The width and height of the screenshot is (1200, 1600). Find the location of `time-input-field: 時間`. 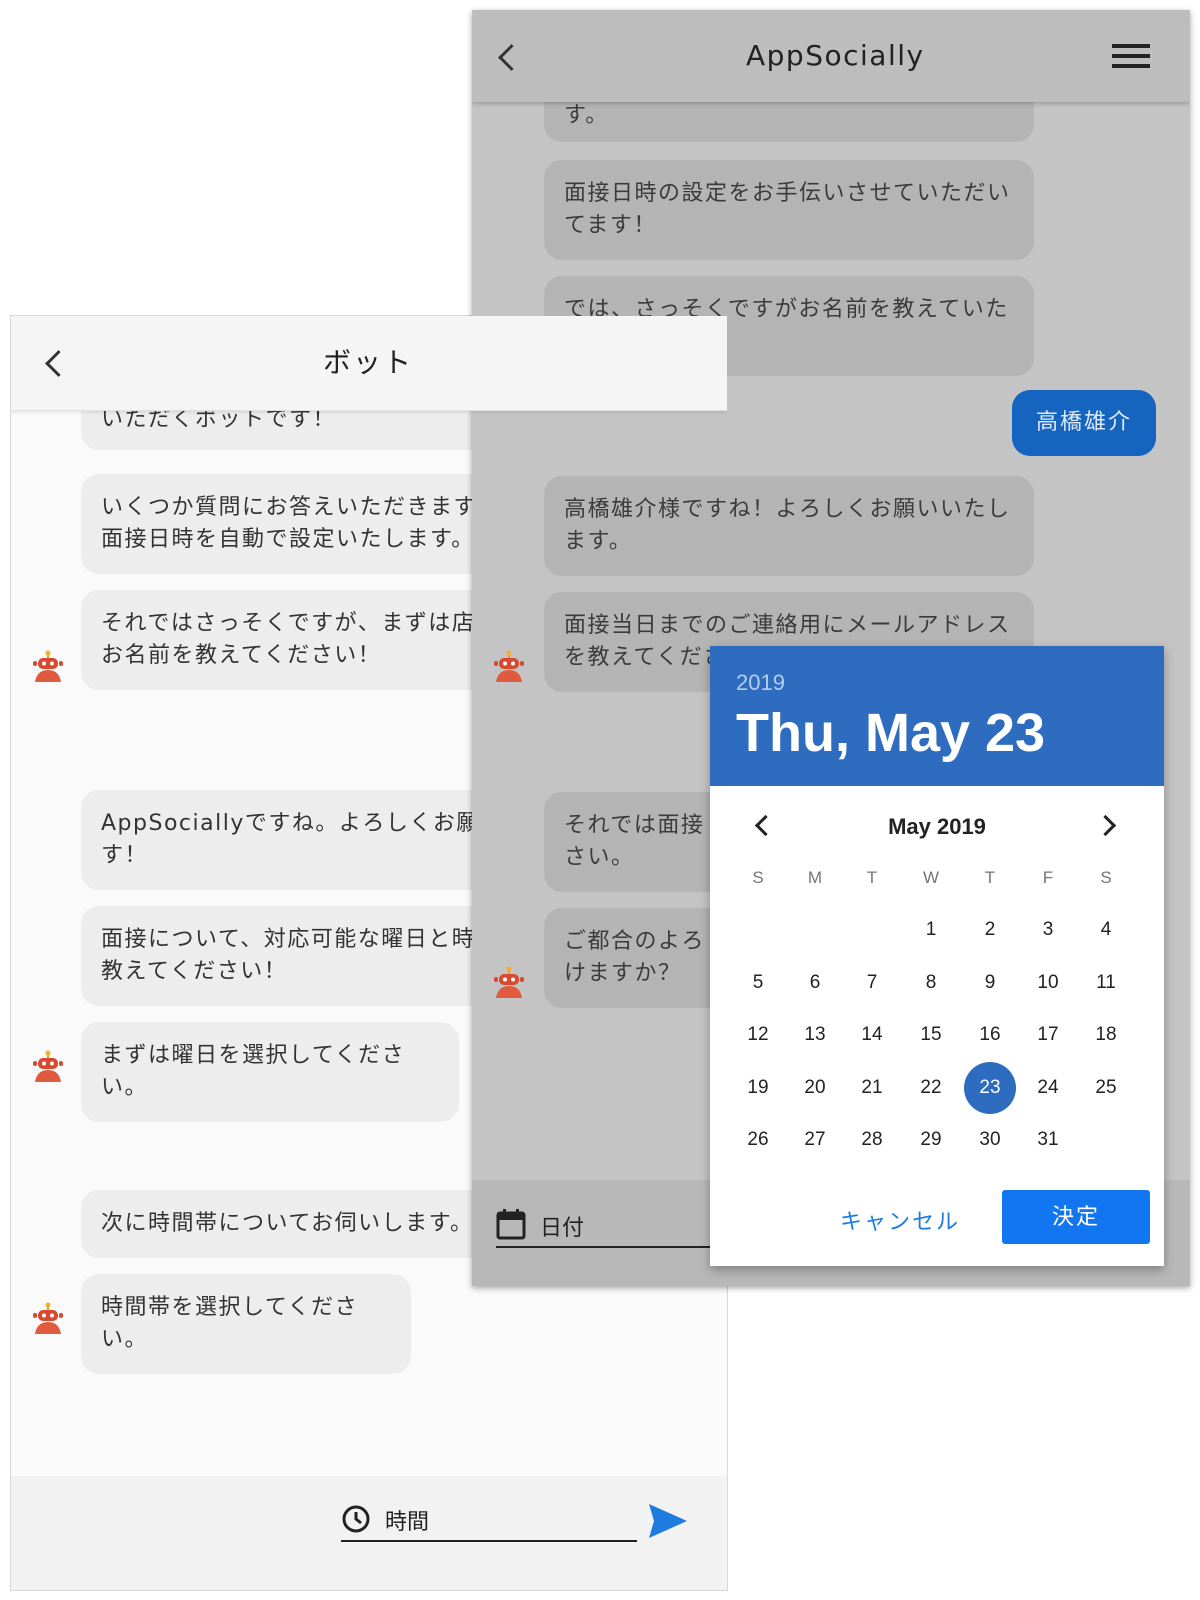

time-input-field: 時間 is located at coordinates (489, 1521).